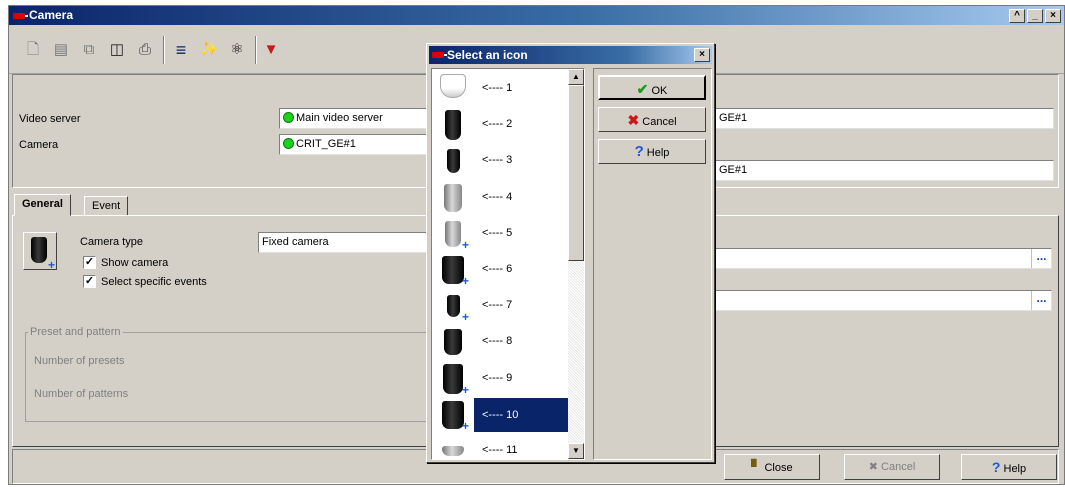 This screenshot has width=1065, height=487. What do you see at coordinates (497, 377) in the screenshot?
I see `icon-list-item-label: <---- 9` at bounding box center [497, 377].